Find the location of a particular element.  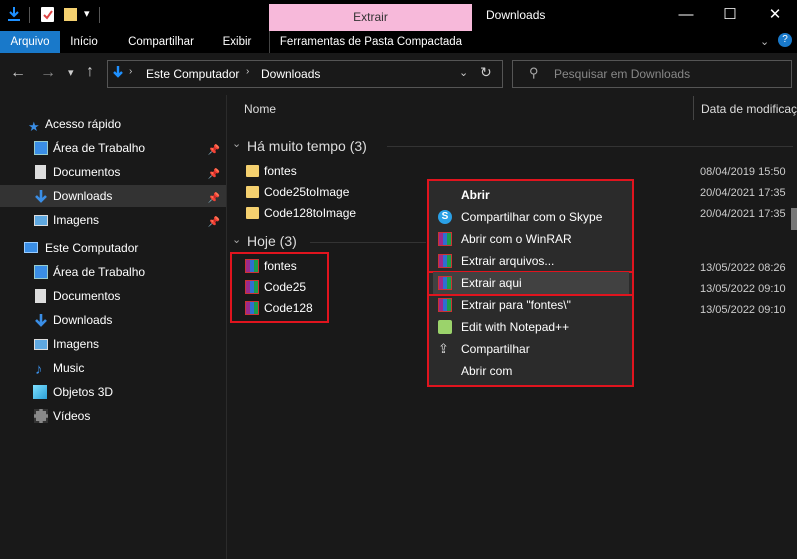

winrar-archive-icon is located at coordinates (252, 308).